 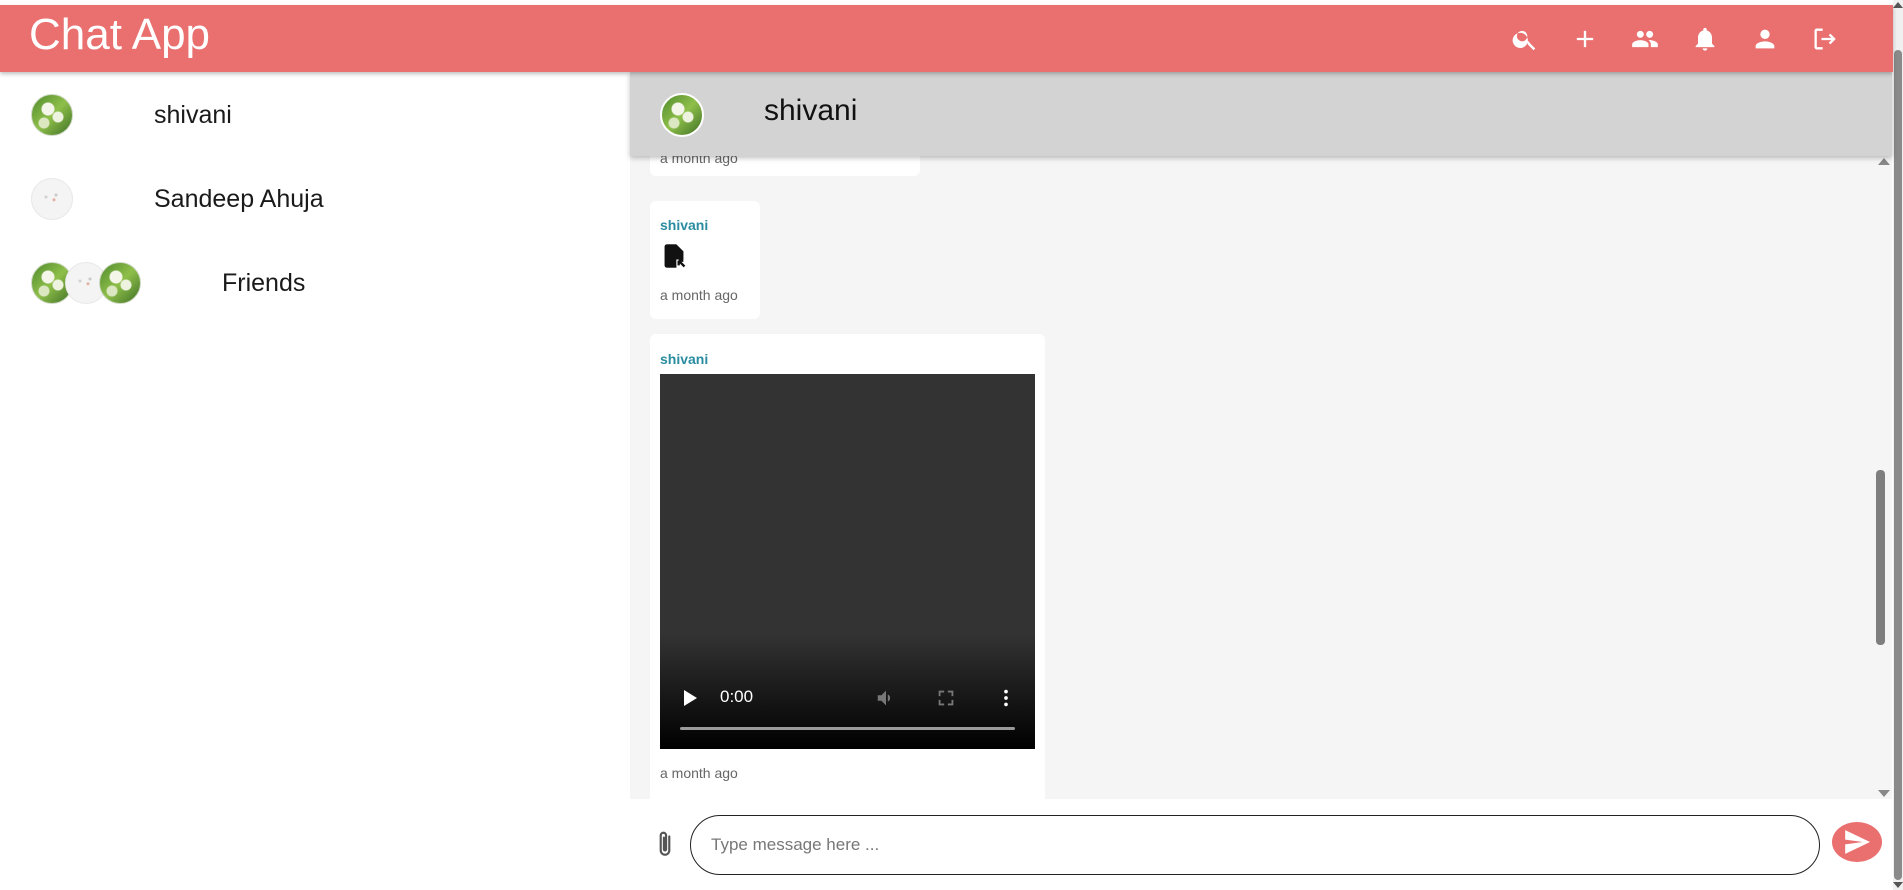 I want to click on message-bubble-video: shivani 0:00 a month ago, so click(x=847, y=566).